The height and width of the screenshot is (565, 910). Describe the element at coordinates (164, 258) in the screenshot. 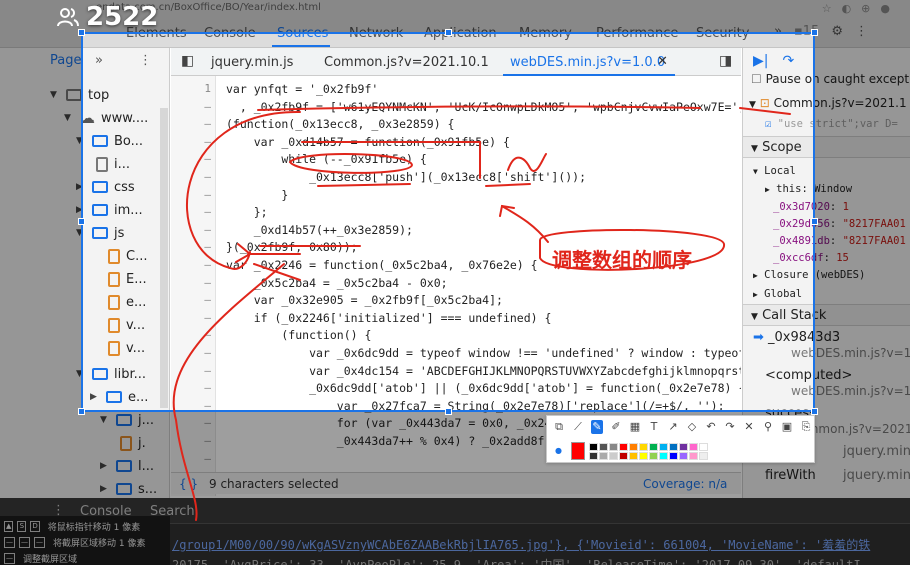

I see `navigator-scrollbar` at that location.